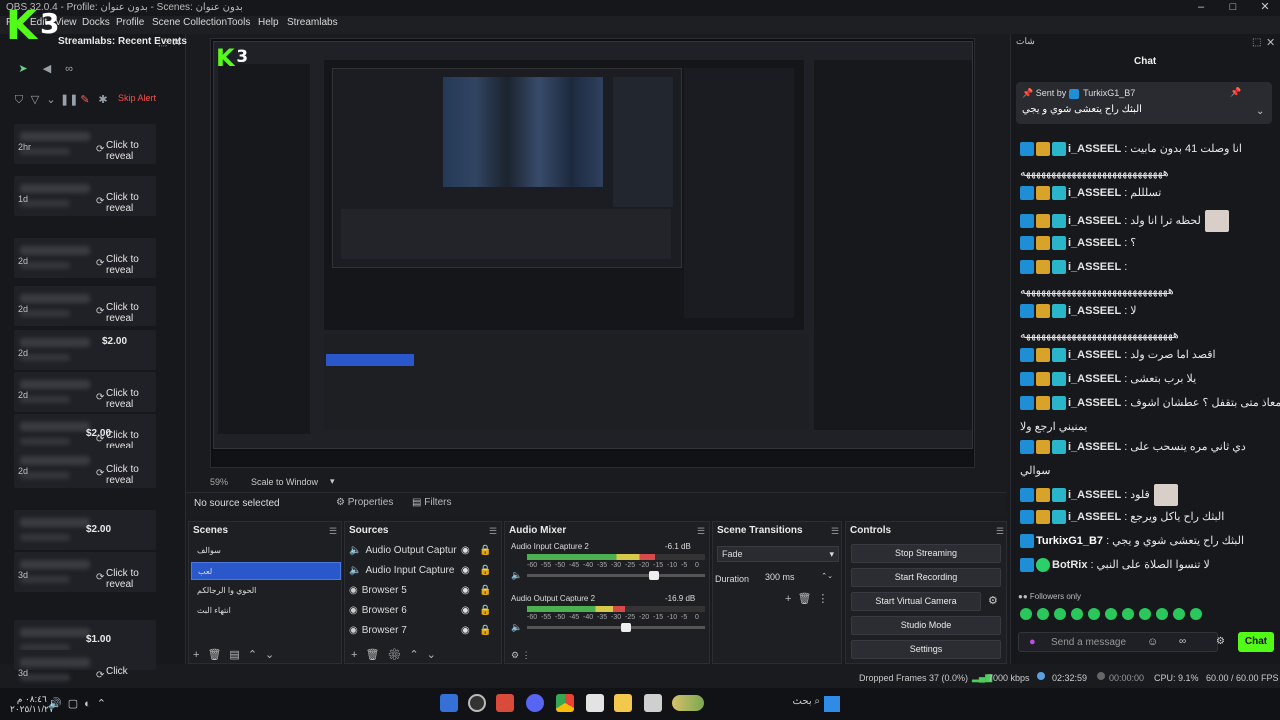 The height and width of the screenshot is (720, 1280). What do you see at coordinates (1260, 111) in the screenshot?
I see `chevron-down-icon: ⌄` at bounding box center [1260, 111].